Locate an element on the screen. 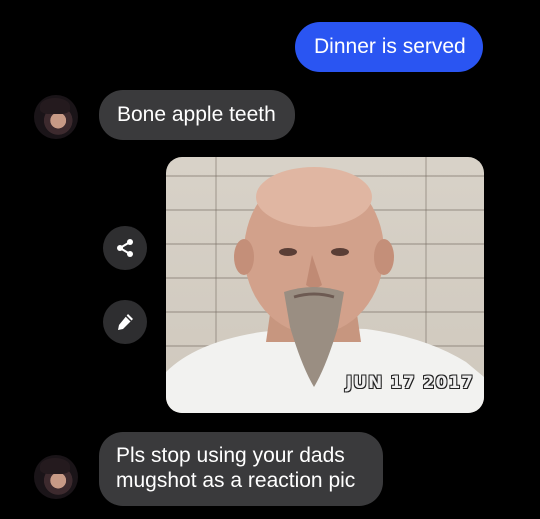  pencil-icon is located at coordinates (125, 322).